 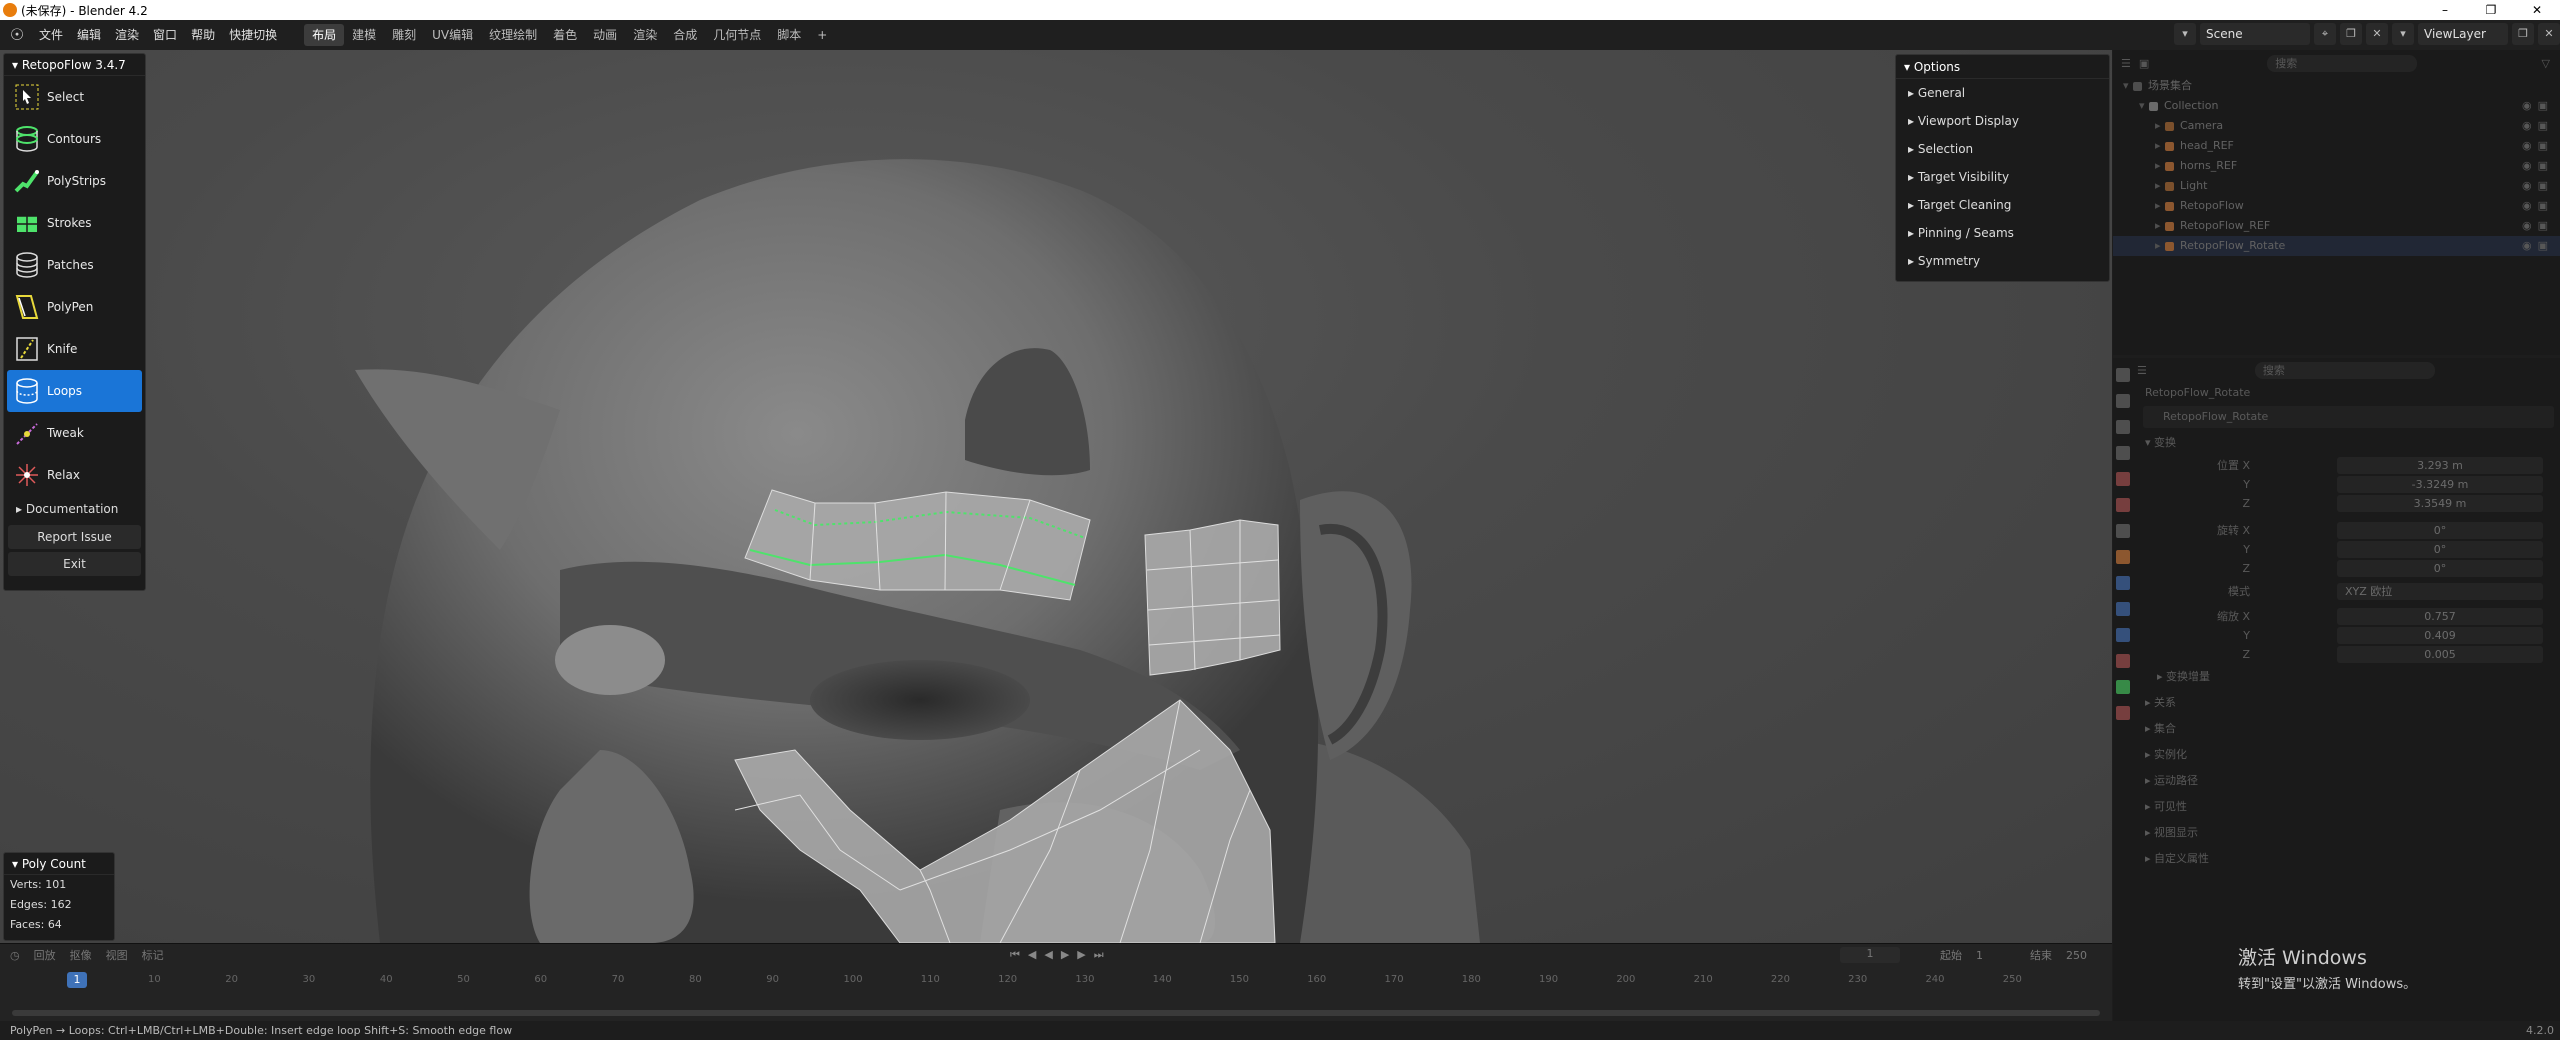 I want to click on object-name-field: RetopoFlow_Rotate, so click(x=2348, y=417).